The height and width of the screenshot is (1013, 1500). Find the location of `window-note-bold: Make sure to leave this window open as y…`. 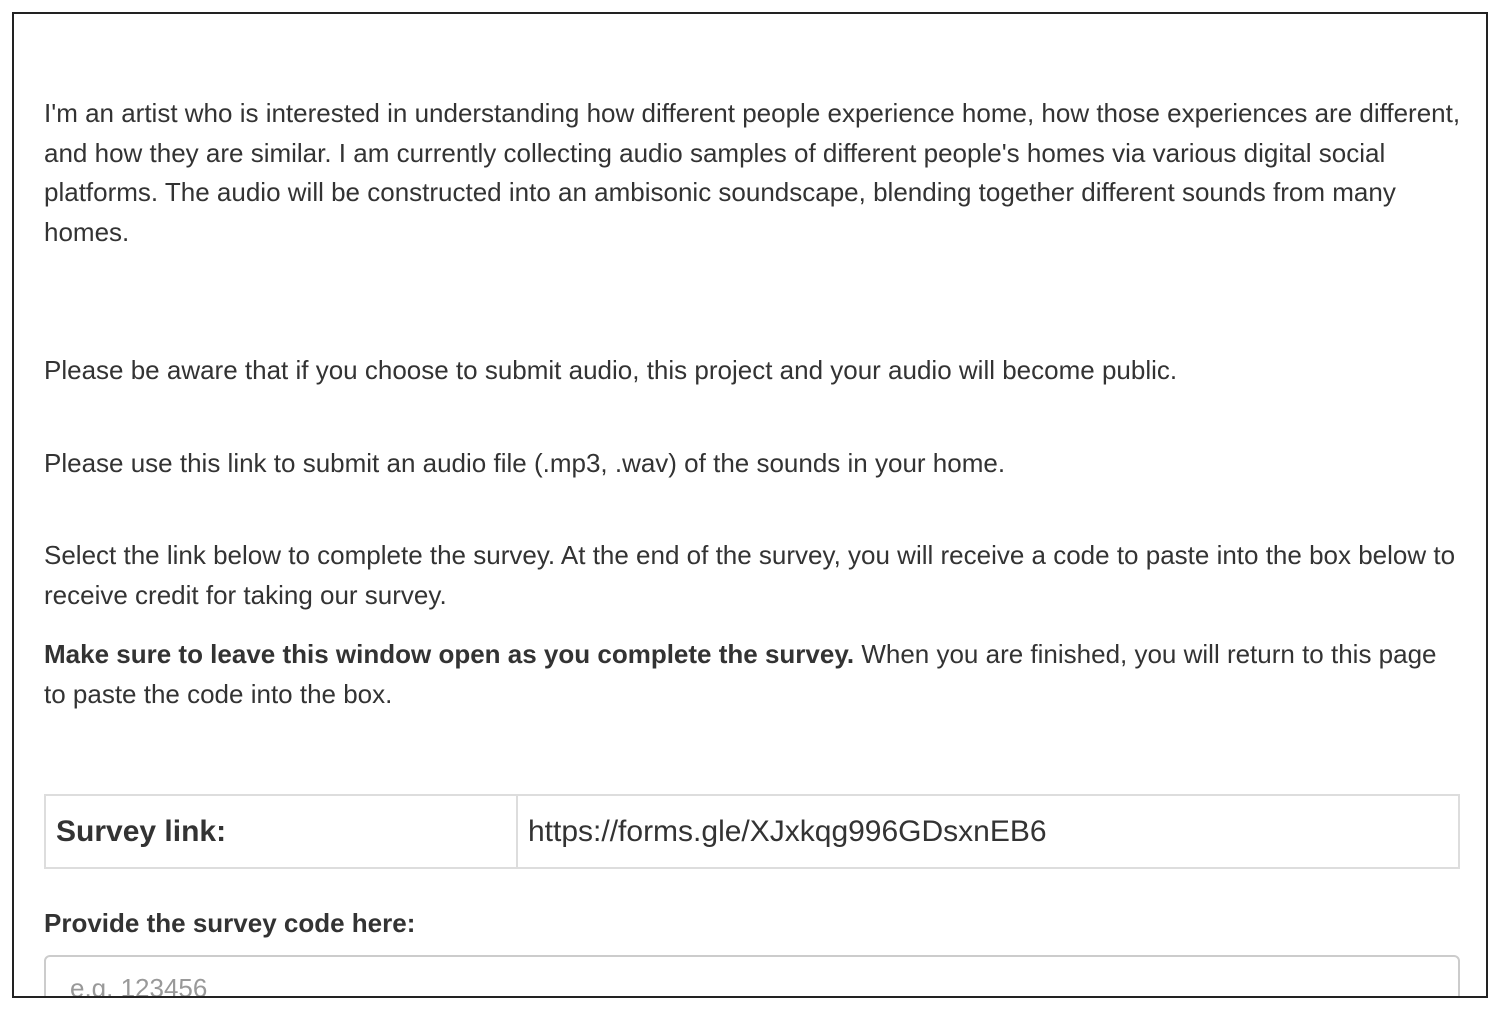

window-note-bold: Make sure to leave this window open as y… is located at coordinates (449, 654).